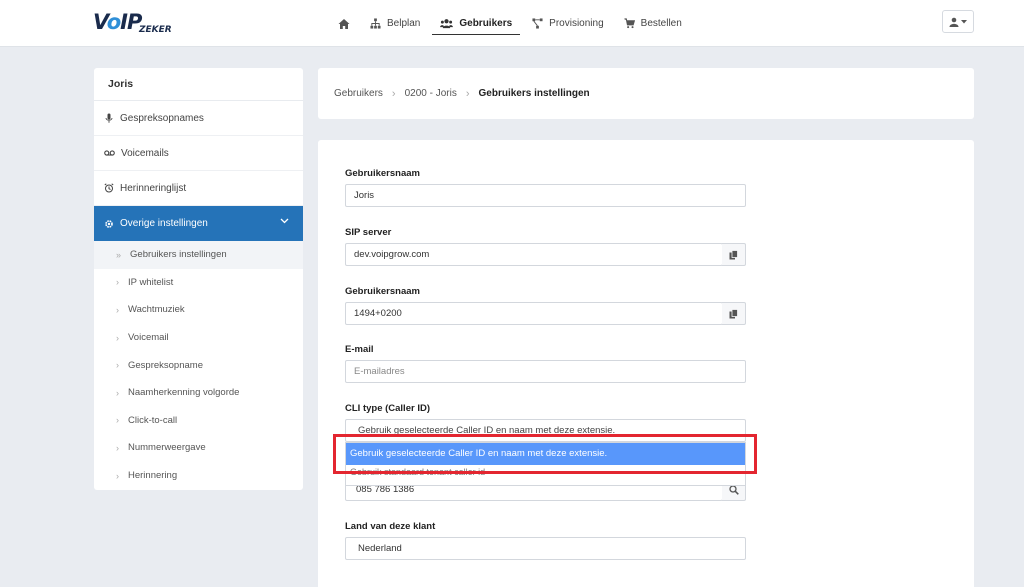  I want to click on sip-server-label: SIP server, so click(368, 232).